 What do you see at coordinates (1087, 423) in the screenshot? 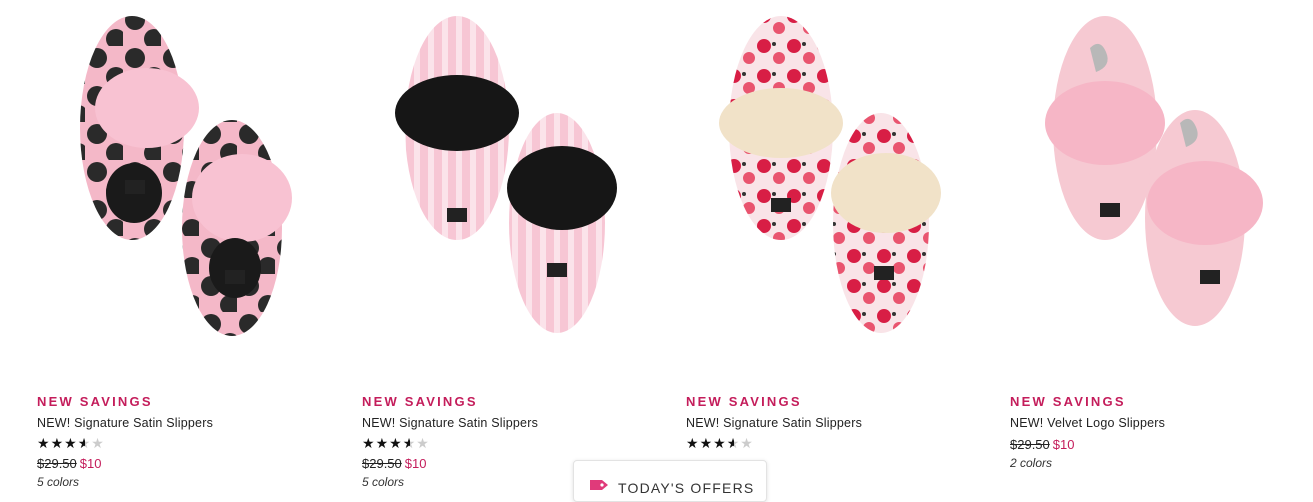
I see `product-name: NEW! Velvet Logo Slippers` at bounding box center [1087, 423].